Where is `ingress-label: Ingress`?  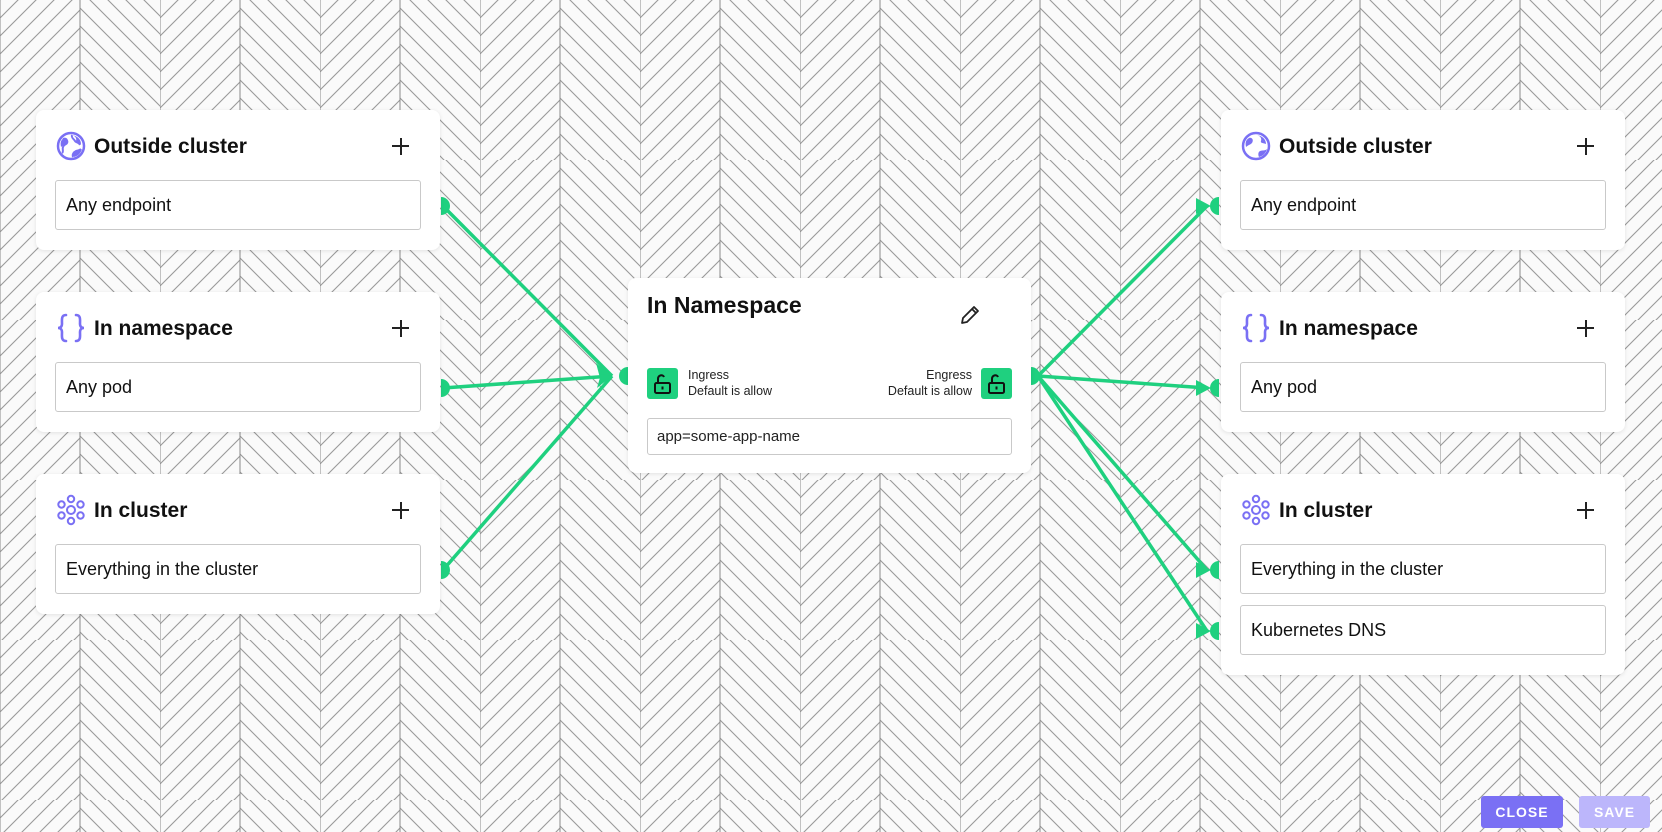
ingress-label: Ingress is located at coordinates (708, 375).